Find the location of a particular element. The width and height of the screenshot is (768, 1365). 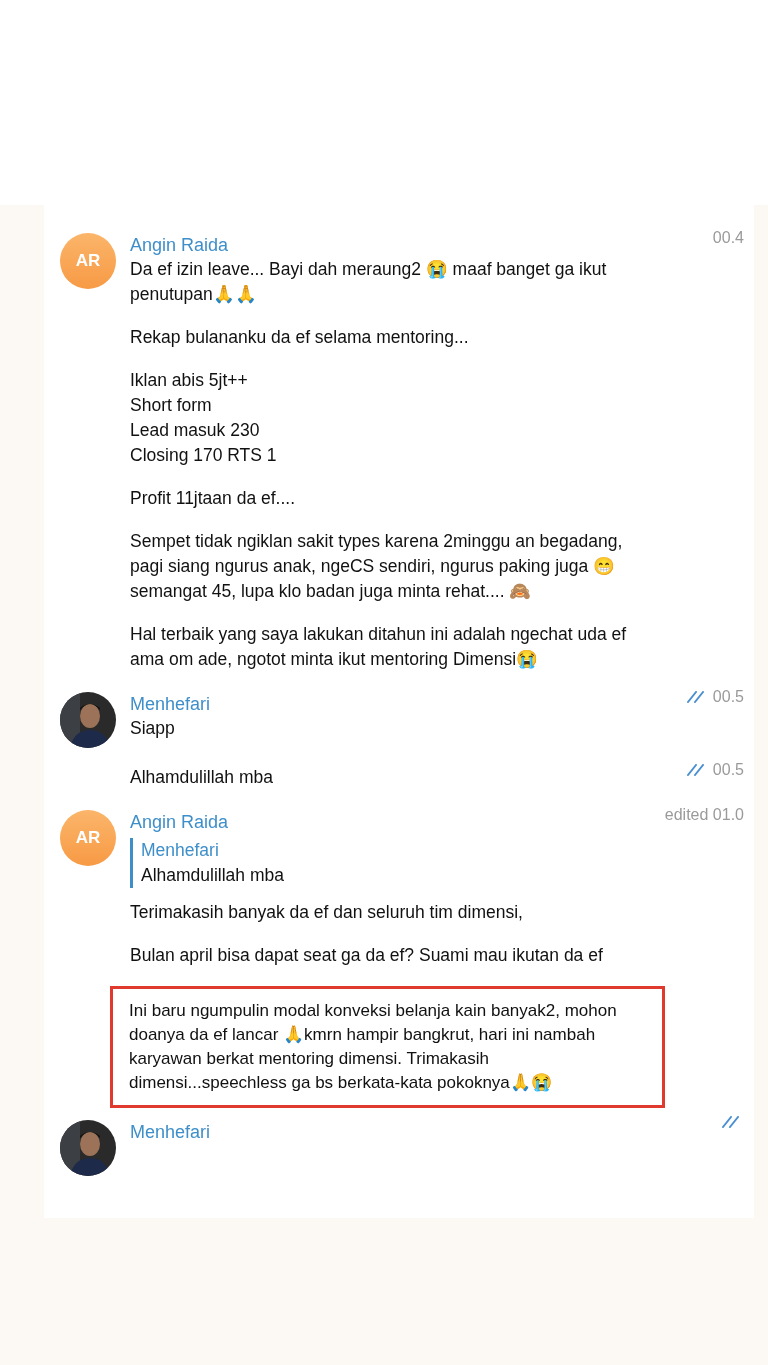

message-text: Terimakasih banyak da ef dan seluruh tim dimensi, is located at coordinates (327, 912).